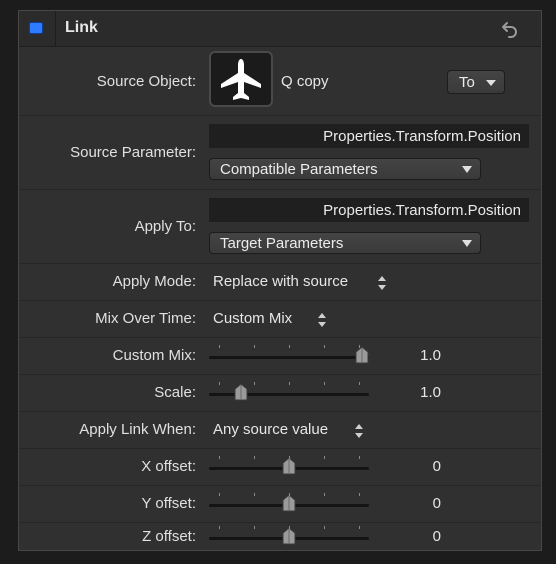 The height and width of the screenshot is (564, 556). Describe the element at coordinates (369, 136) in the screenshot. I see `source-parameter-path: Properties.Transform.Position` at that location.